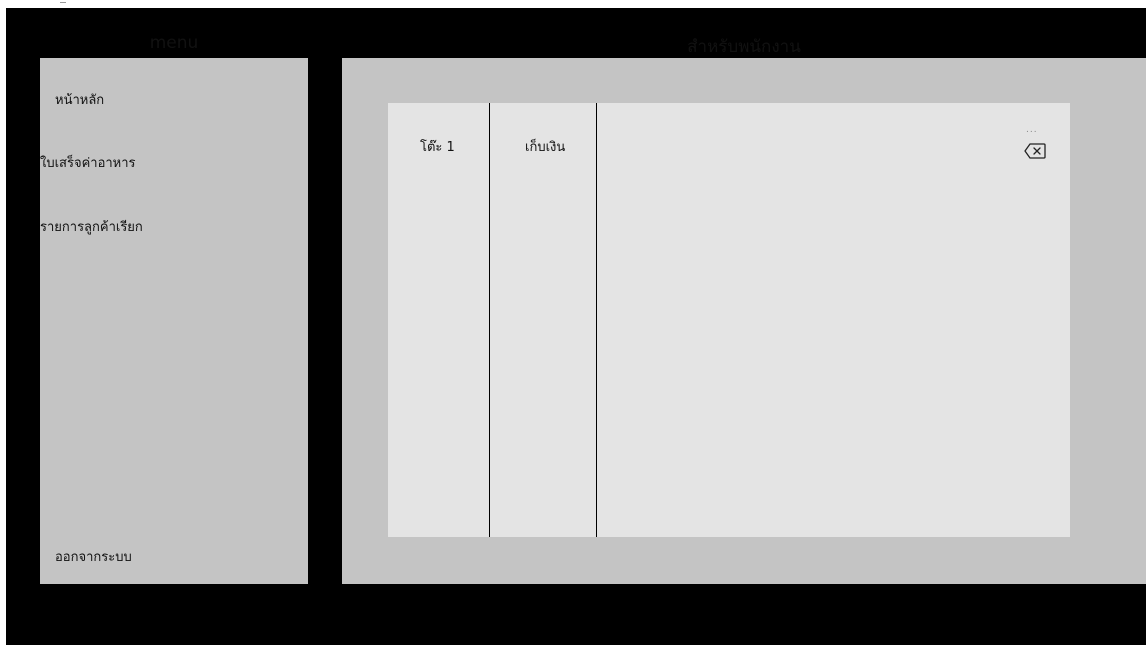  I want to click on table-label: โต๊ะ 1, so click(437, 146).